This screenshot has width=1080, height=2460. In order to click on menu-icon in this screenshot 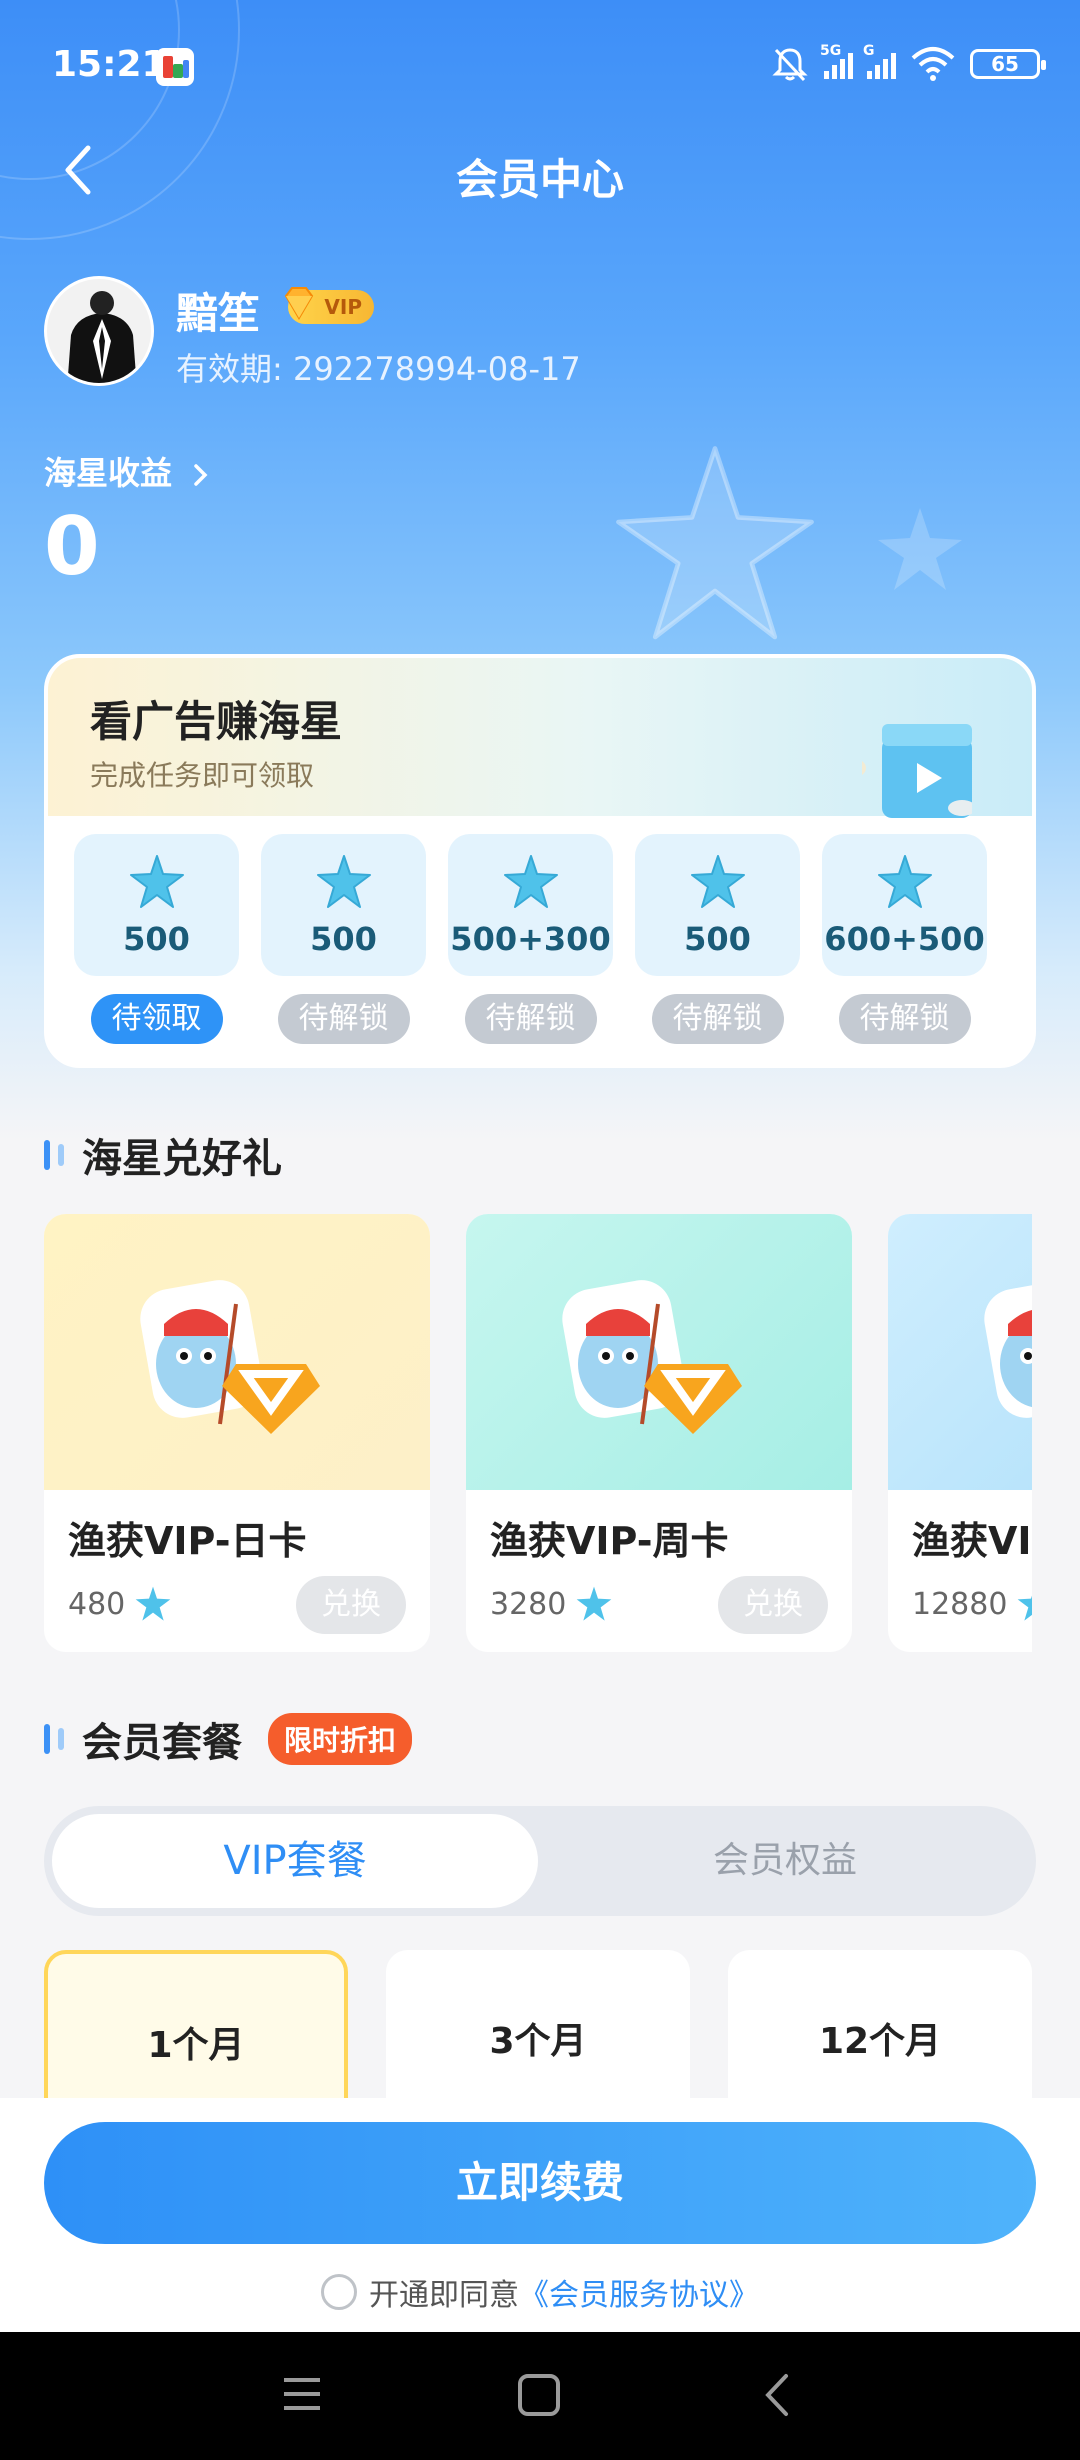, I will do `click(302, 2394)`.